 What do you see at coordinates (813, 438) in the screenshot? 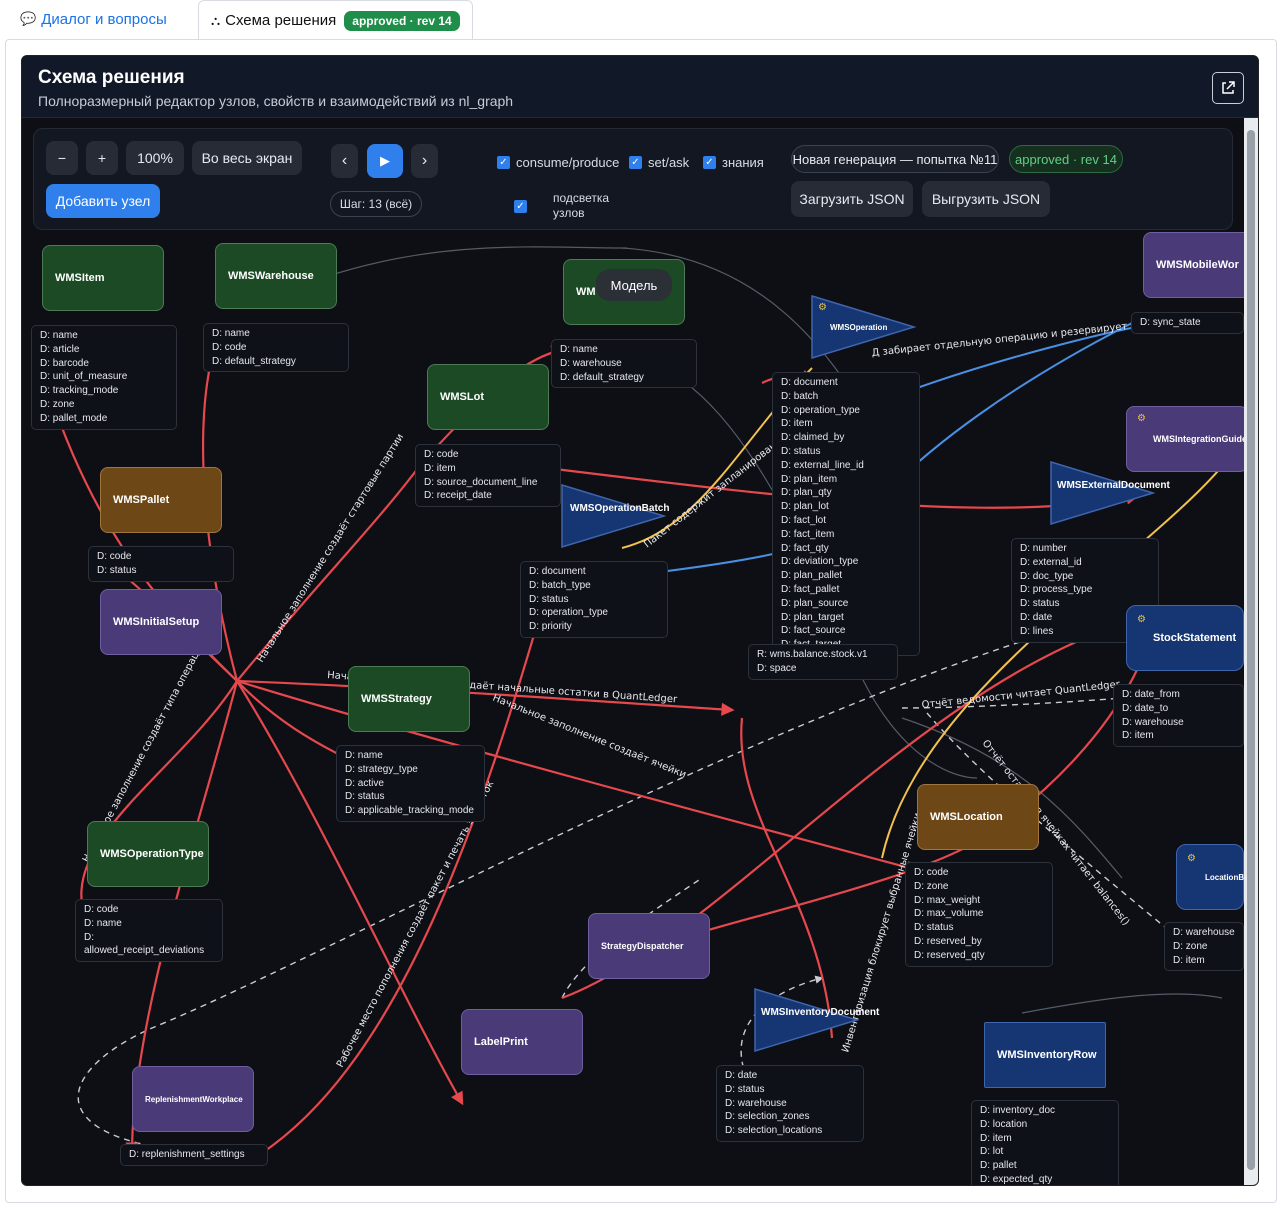
I see `prop: D: claimed_by` at bounding box center [813, 438].